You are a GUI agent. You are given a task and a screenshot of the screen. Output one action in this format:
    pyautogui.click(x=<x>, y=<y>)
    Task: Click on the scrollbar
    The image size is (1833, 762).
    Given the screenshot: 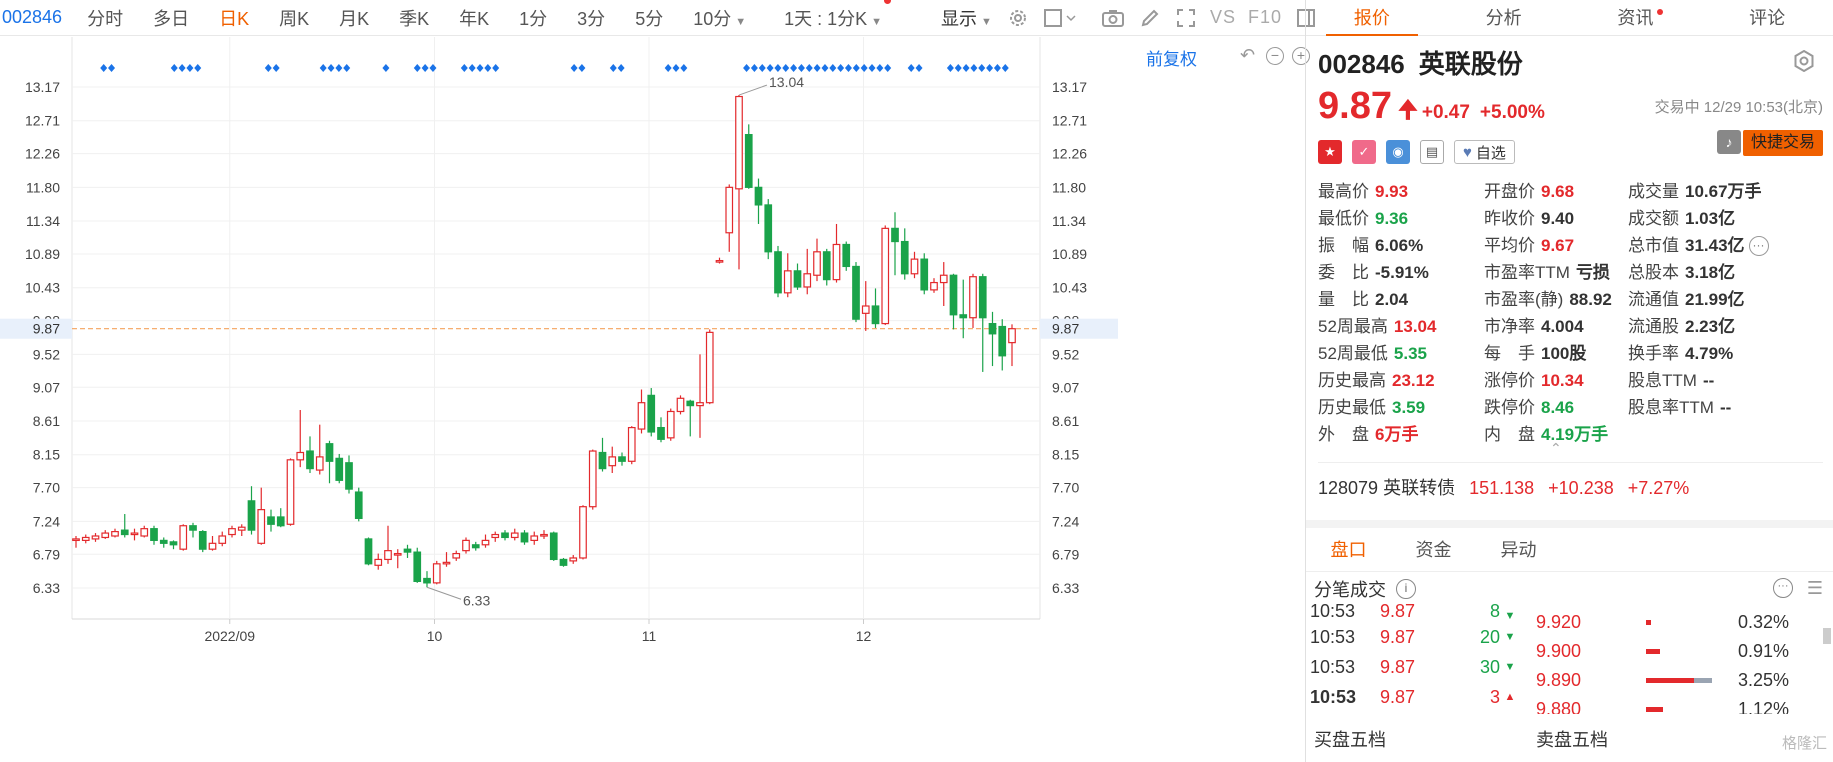 What is the action you would take?
    pyautogui.click(x=1827, y=657)
    